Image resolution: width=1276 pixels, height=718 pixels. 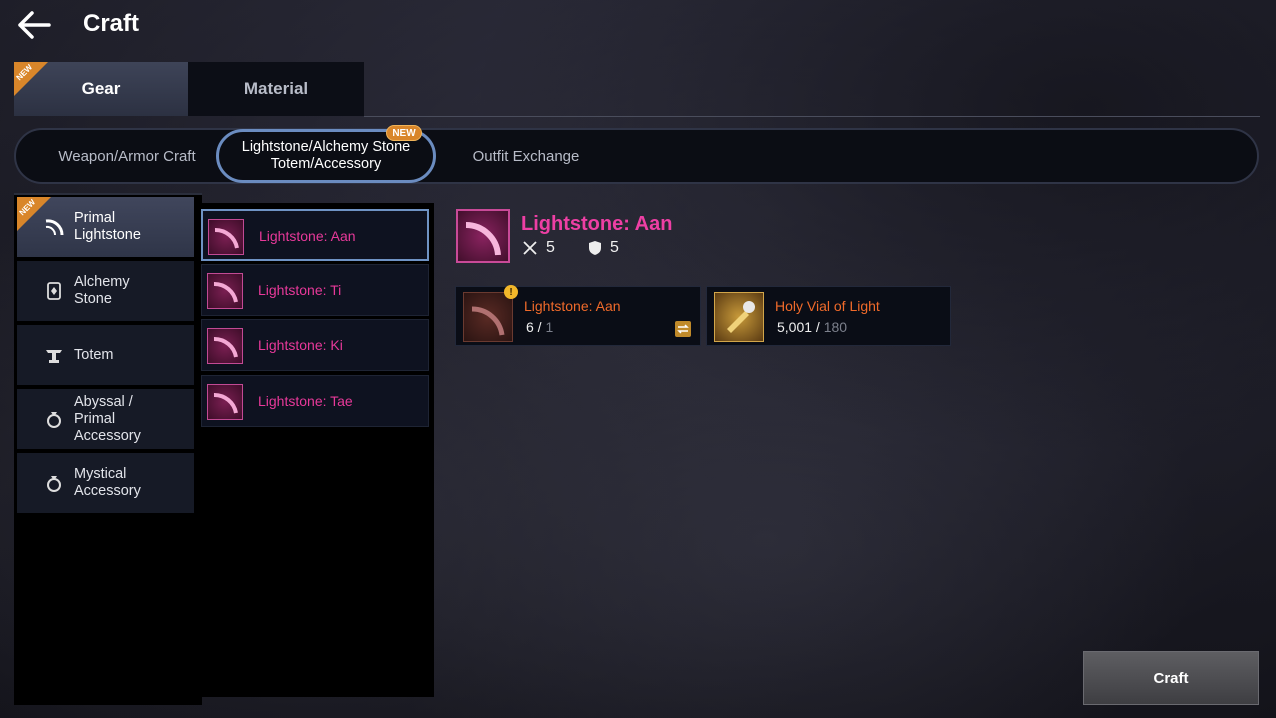 I want to click on back-button, so click(x=34, y=25).